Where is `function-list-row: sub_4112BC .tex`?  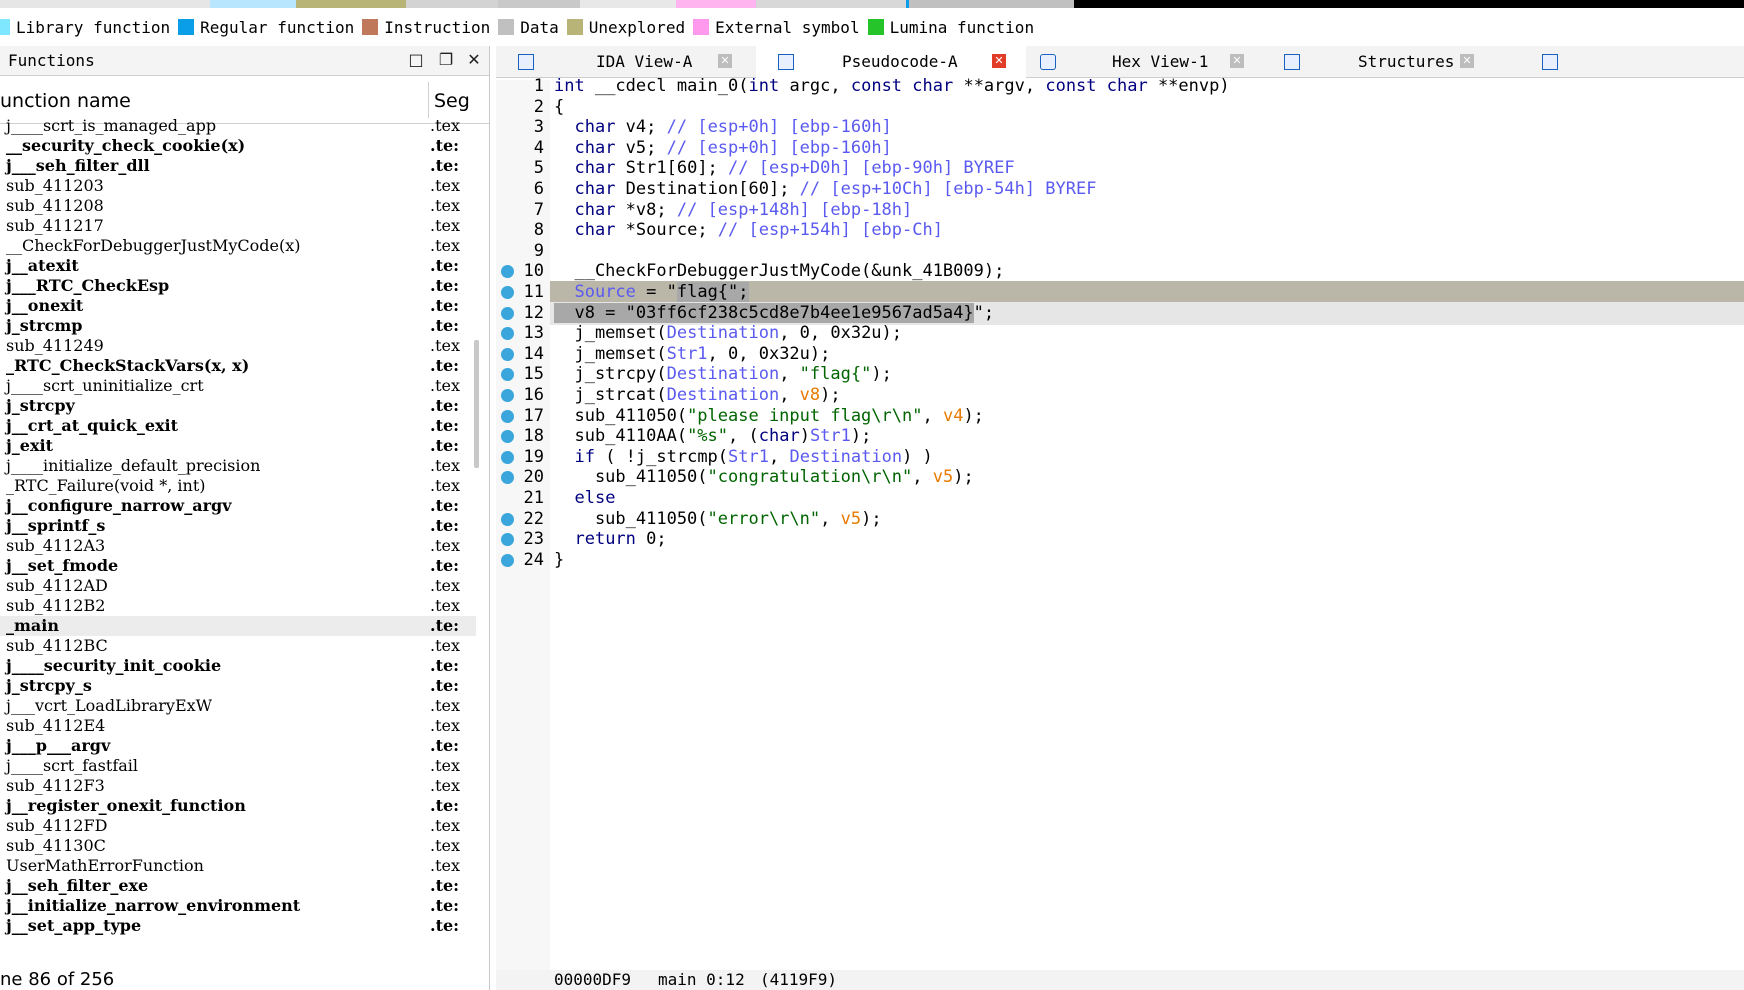 function-list-row: sub_4112BC .tex is located at coordinates (238, 646).